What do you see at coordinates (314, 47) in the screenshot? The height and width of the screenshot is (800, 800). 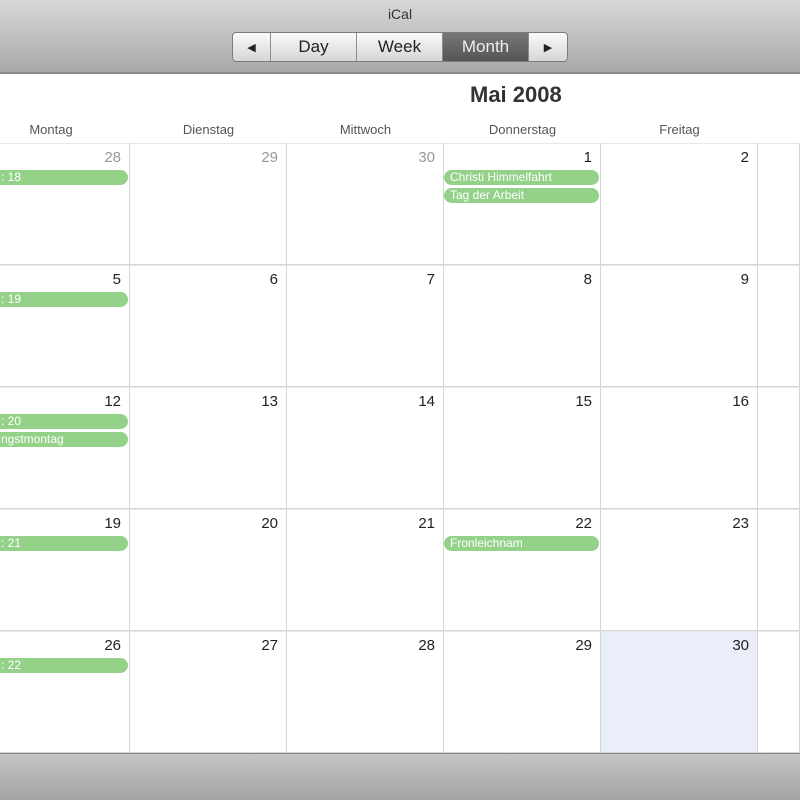 I see `day-button: Day` at bounding box center [314, 47].